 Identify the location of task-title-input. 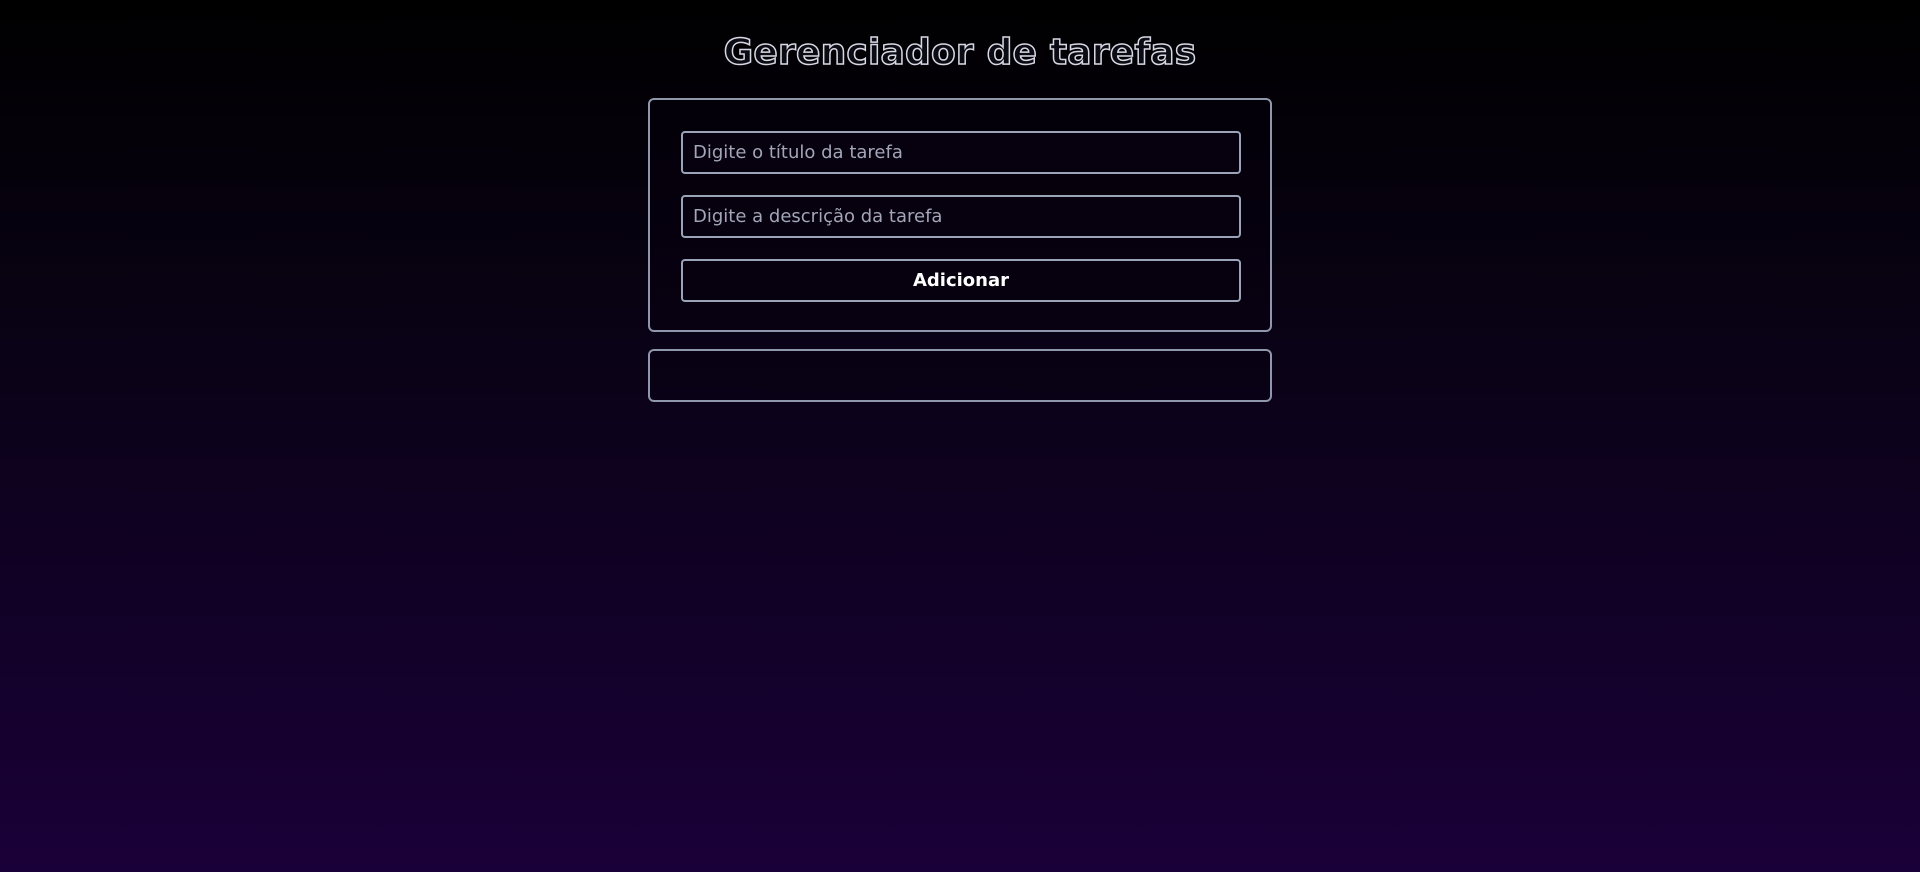
(961, 152).